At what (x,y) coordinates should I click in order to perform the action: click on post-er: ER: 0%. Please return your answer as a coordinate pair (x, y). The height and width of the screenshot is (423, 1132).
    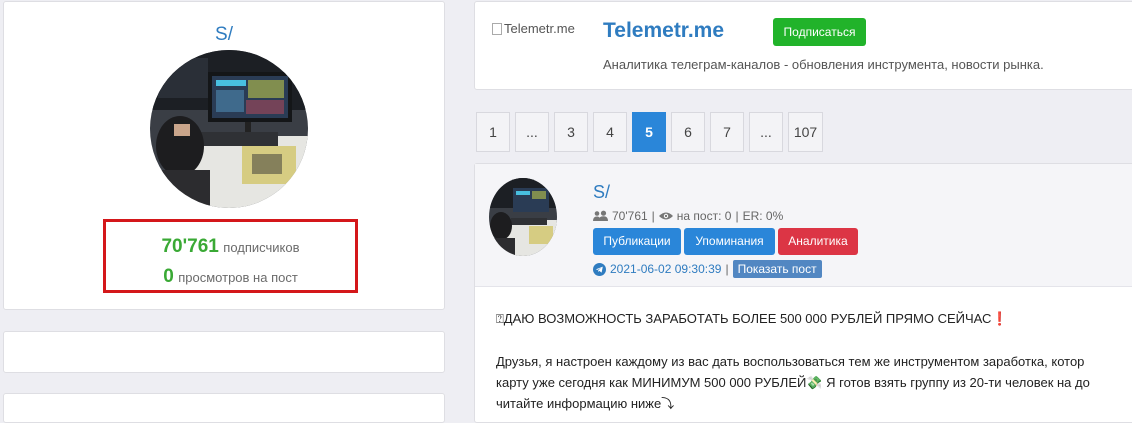
    Looking at the image, I should click on (763, 216).